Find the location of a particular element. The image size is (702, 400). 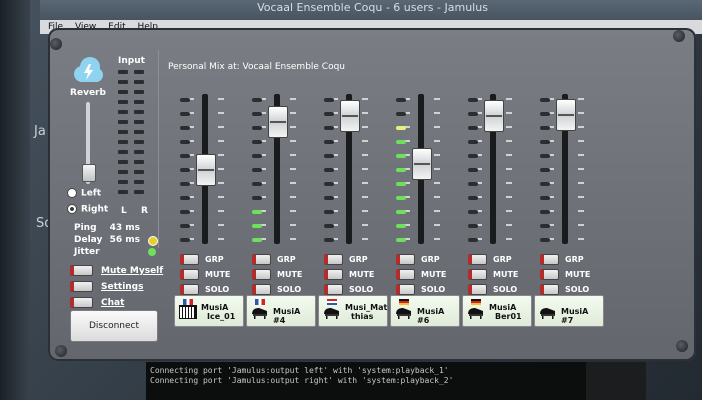

jitter-label: Jitter is located at coordinates (87, 252).